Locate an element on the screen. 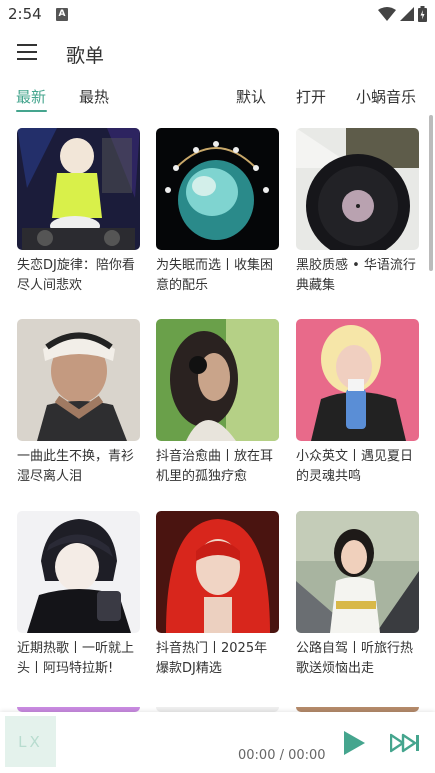  playlist-title: 近期热歌丨一听就上头丨阿玛特拉斯! is located at coordinates (76, 658).